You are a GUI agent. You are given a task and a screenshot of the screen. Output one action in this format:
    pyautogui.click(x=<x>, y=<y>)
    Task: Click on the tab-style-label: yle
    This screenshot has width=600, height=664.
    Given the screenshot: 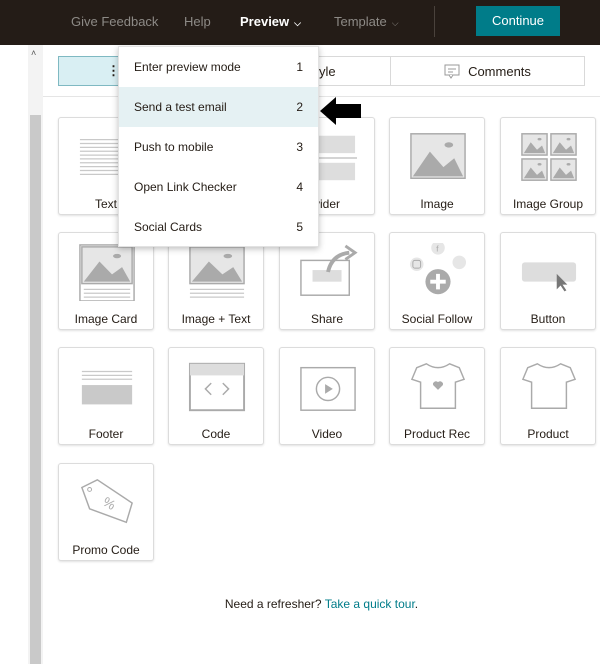 What is the action you would take?
    pyautogui.click(x=327, y=71)
    